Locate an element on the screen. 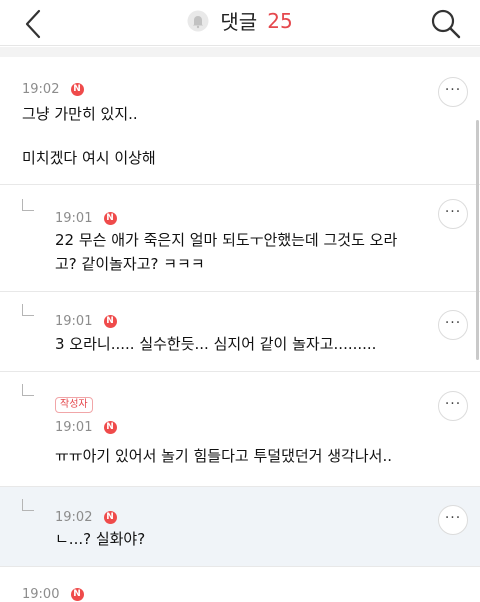  comment-text-line: 고? 같이놀자고? ㅋㅋㅋ is located at coordinates (130, 264).